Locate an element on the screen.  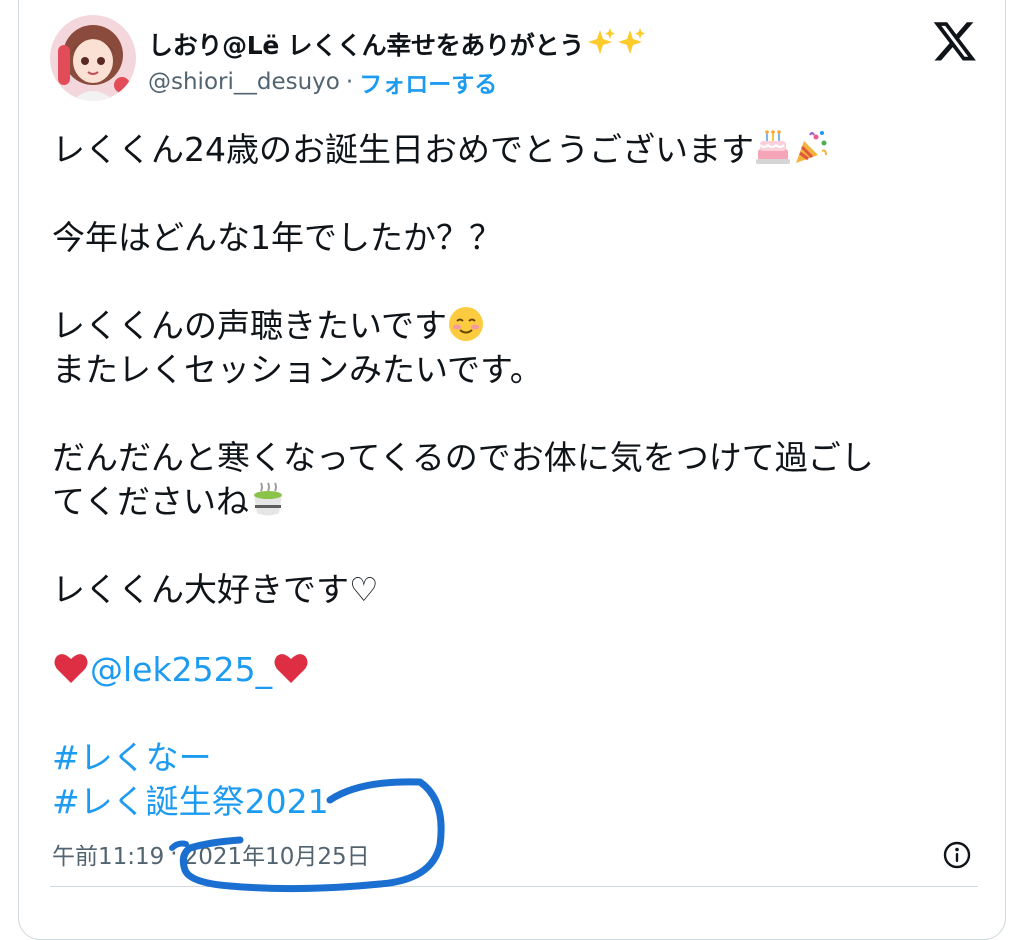
author-name-row: しおり@Lë レくくん幸せをありがとう is located at coordinates (398, 44).